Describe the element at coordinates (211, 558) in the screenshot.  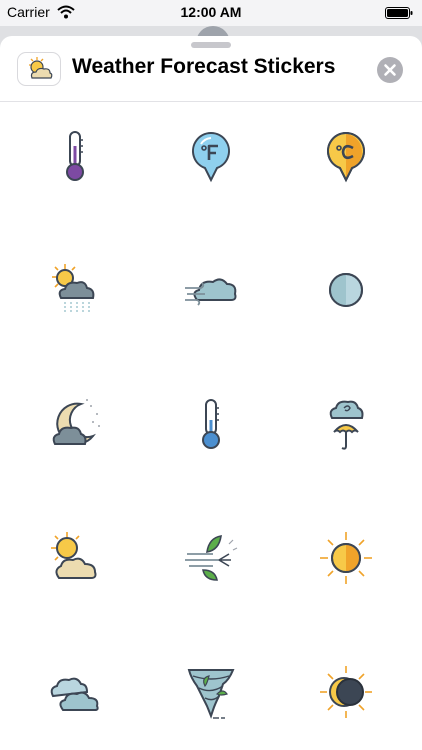
I see `wind-leaves-sticker` at that location.